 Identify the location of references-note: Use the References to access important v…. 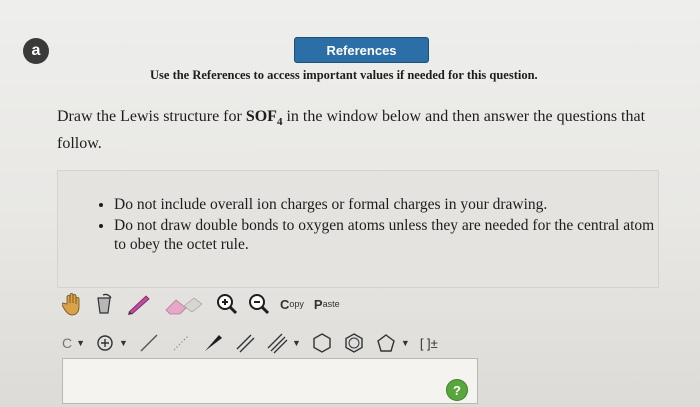
(344, 75).